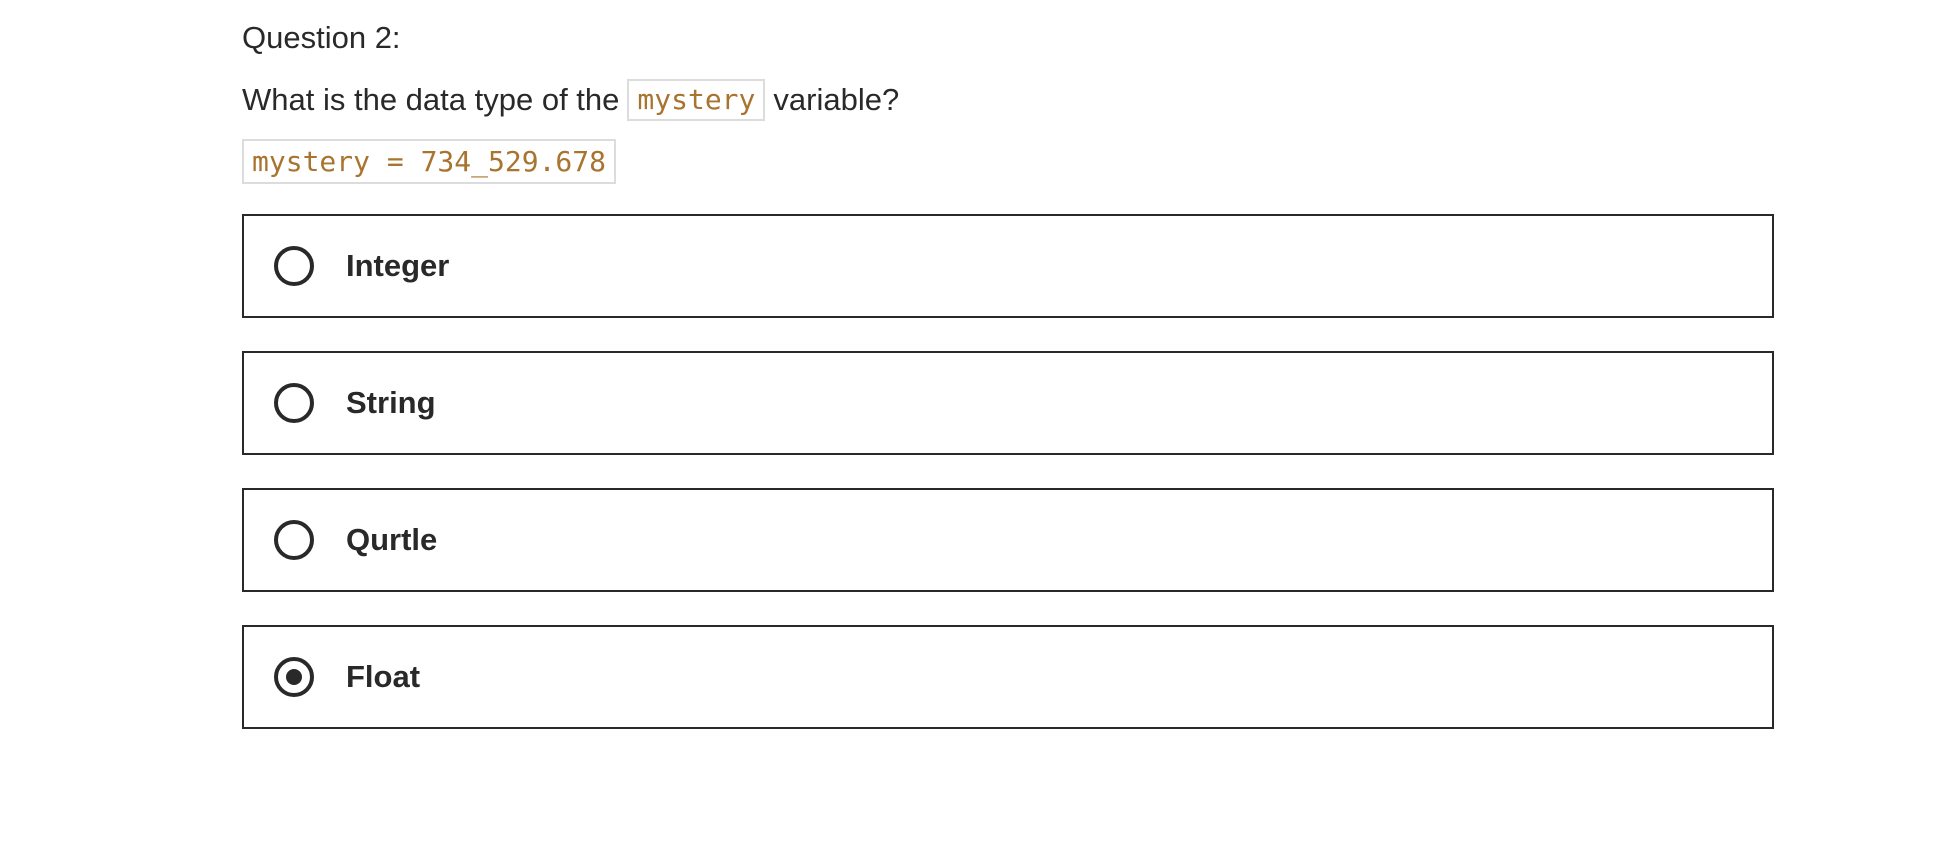  I want to click on answer-option-integer: Integer, so click(1008, 266).